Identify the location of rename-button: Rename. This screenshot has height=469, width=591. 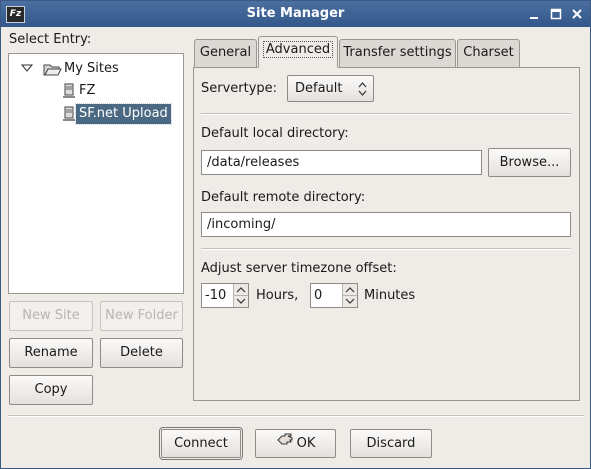
(51, 353).